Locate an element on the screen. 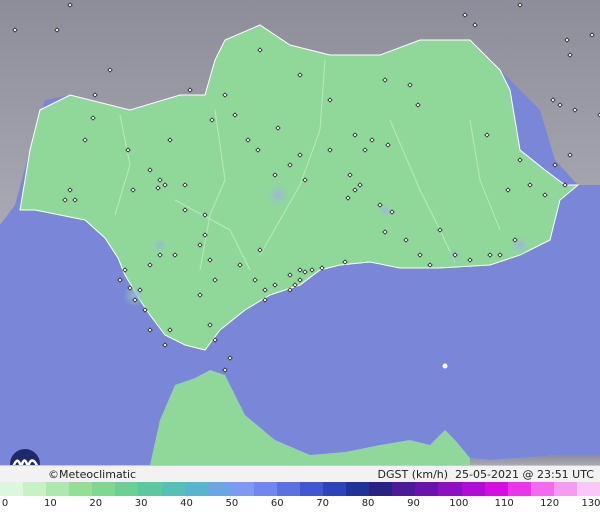 The image size is (600, 517). at-label: @ is located at coordinates (528, 474).